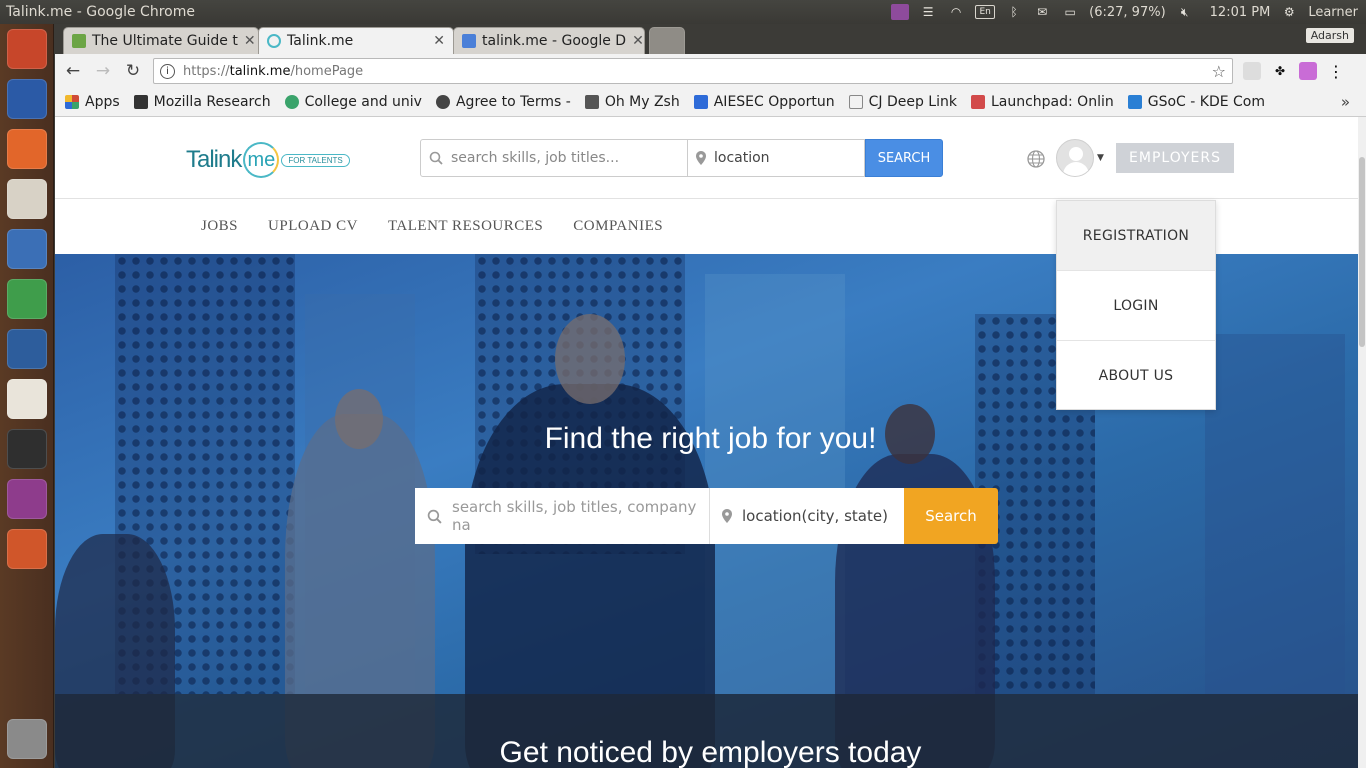  Describe the element at coordinates (985, 12) in the screenshot. I see `keyboard-layout-indicator: En` at that location.